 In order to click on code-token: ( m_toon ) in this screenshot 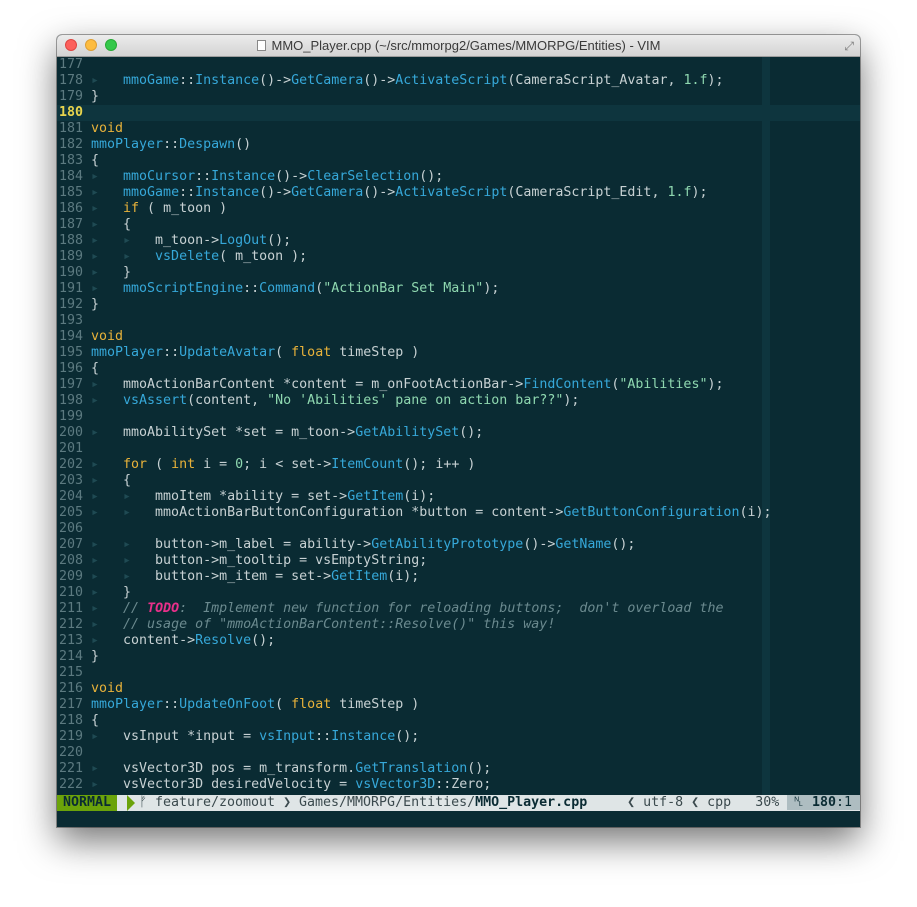, I will do `click(183, 208)`.